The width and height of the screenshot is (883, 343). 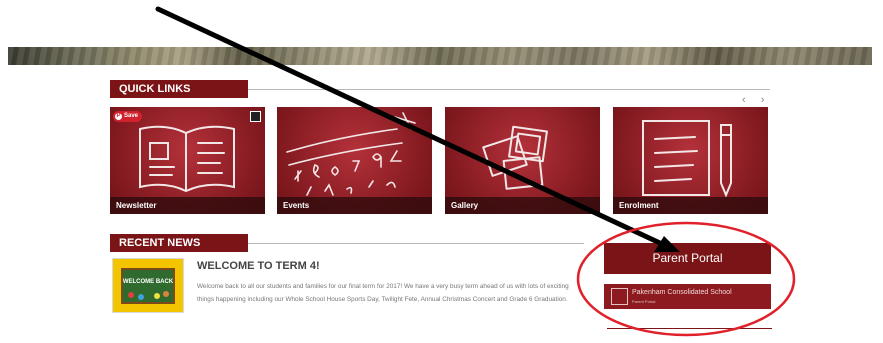 What do you see at coordinates (686, 279) in the screenshot?
I see `annotation-circle` at bounding box center [686, 279].